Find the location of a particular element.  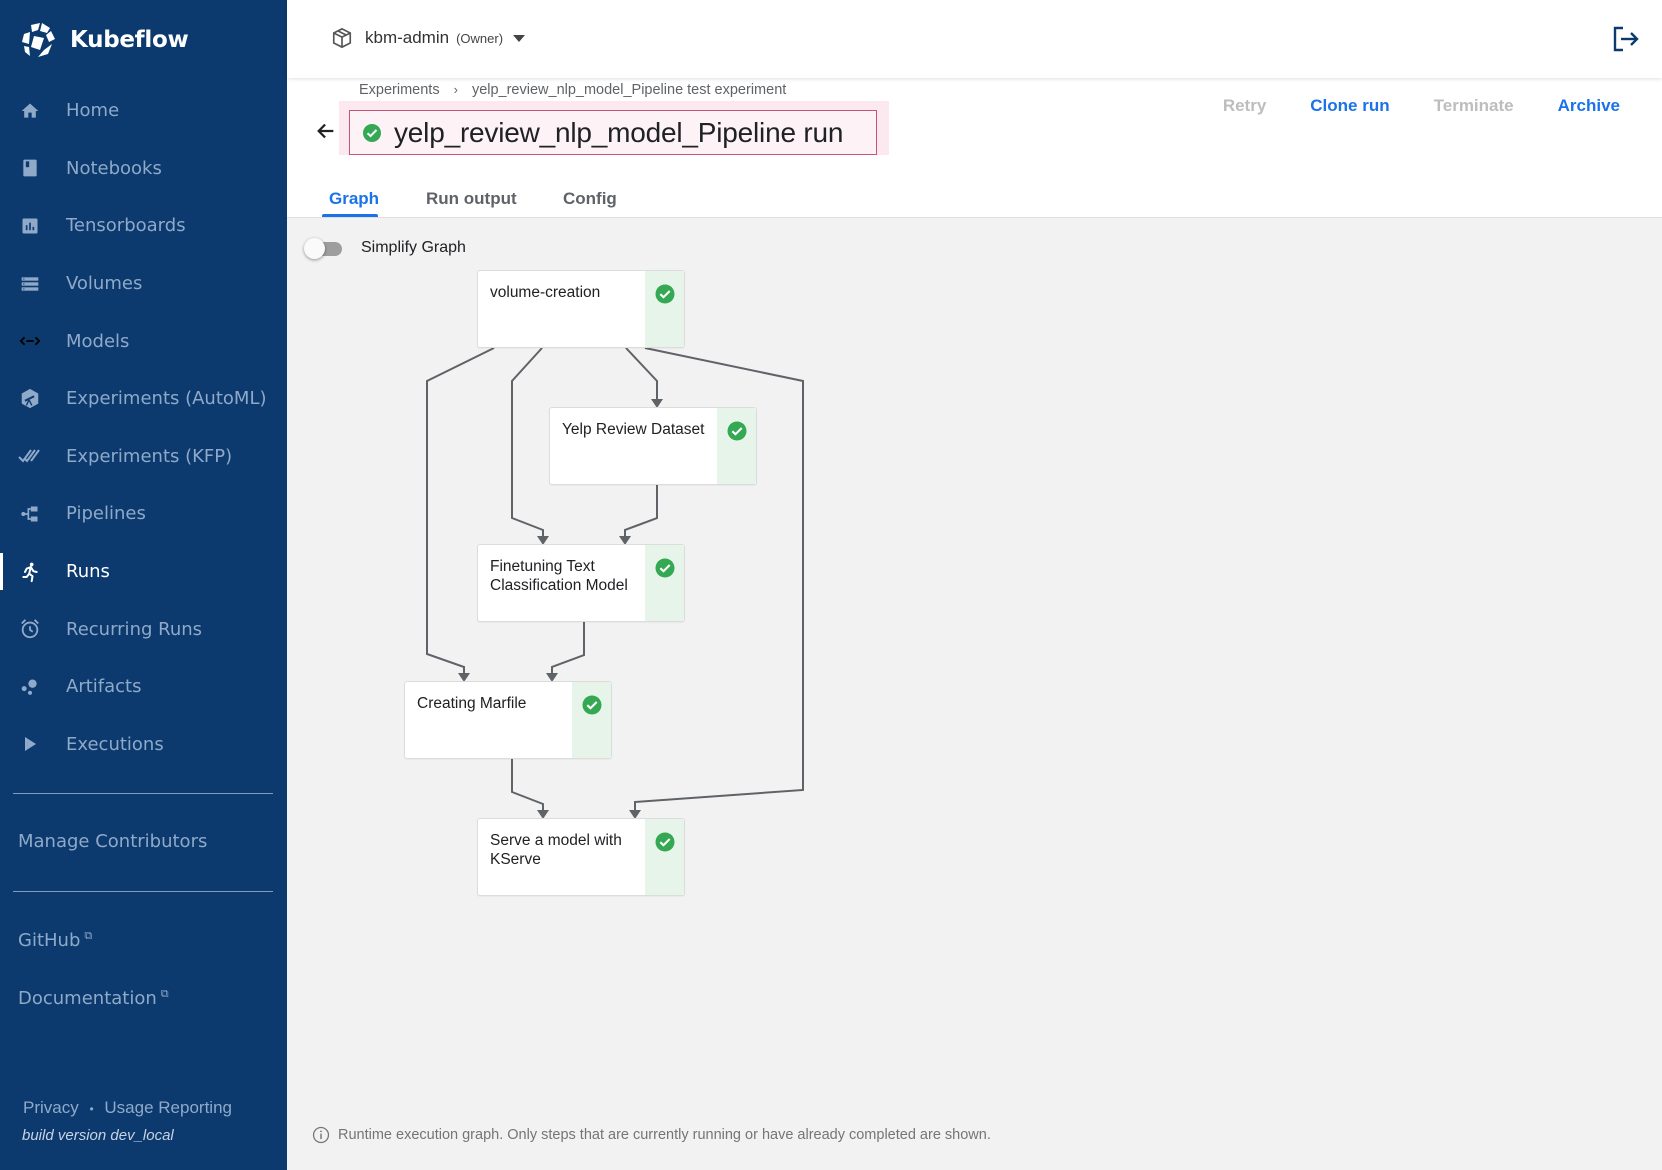

sidebar-item-label: Tensorboards is located at coordinates (126, 226).